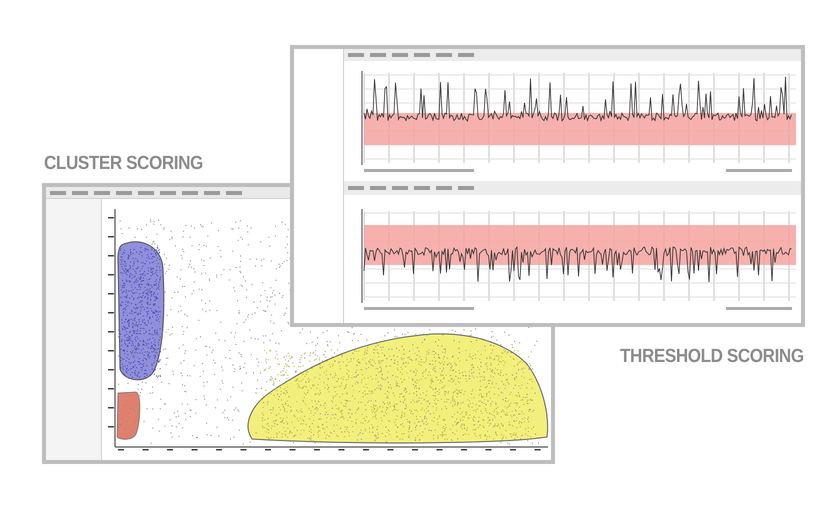 This screenshot has height=510, width=813. What do you see at coordinates (123, 164) in the screenshot?
I see `caption: CLUSTER SCORING` at bounding box center [123, 164].